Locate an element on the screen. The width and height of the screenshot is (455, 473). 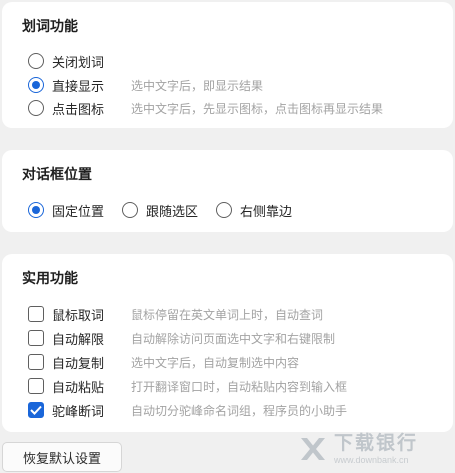
utilities-title: 实用功能 is located at coordinates (50, 279).